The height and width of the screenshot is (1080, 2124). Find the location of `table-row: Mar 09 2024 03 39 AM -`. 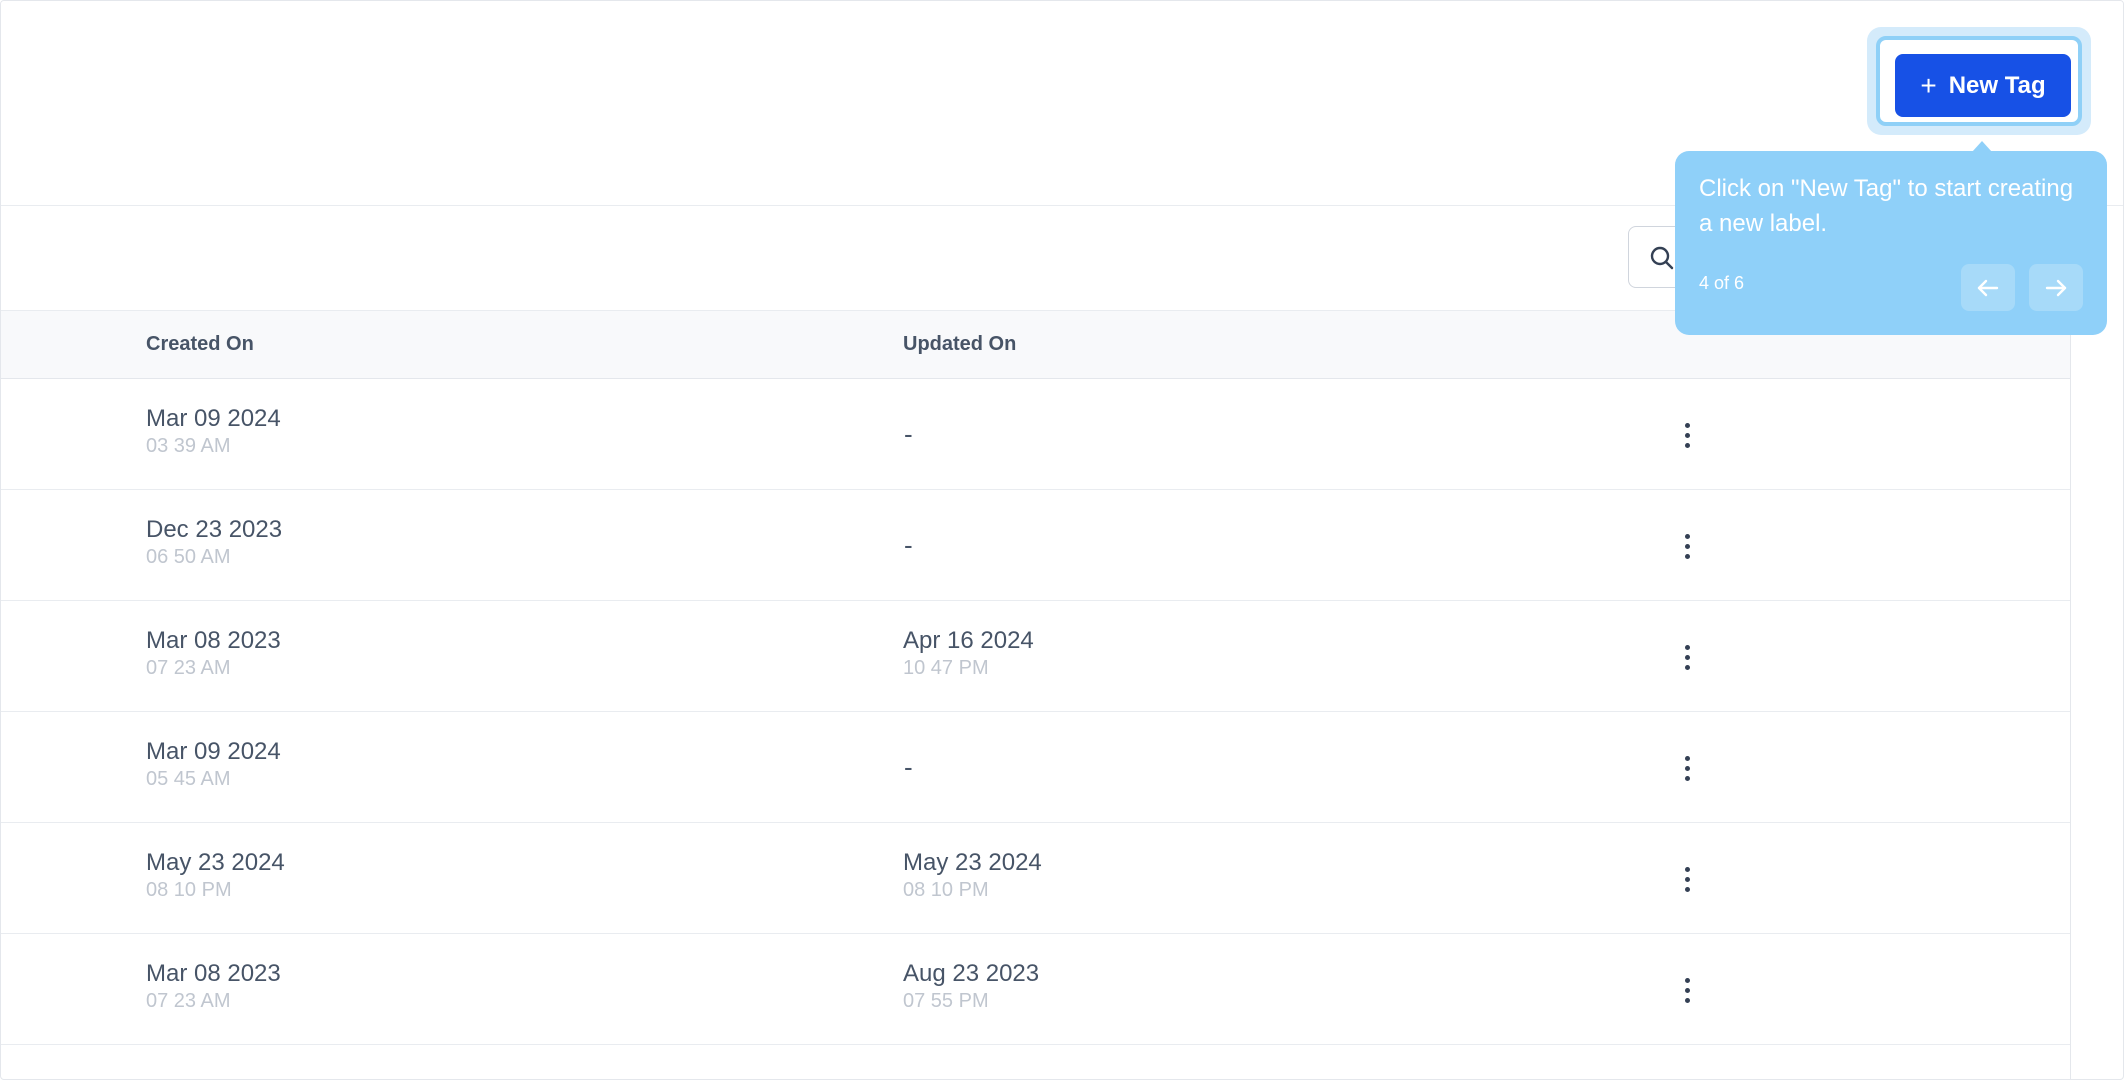

table-row: Mar 09 2024 03 39 AM - is located at coordinates (1035, 434).